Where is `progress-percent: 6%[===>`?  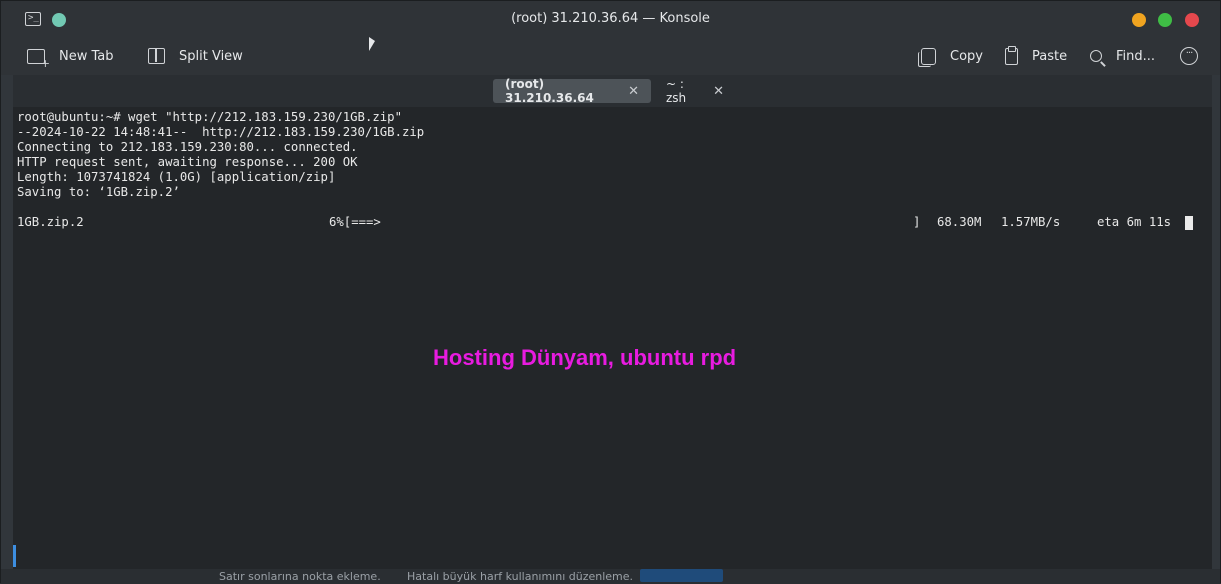
progress-percent: 6%[===> is located at coordinates (355, 222).